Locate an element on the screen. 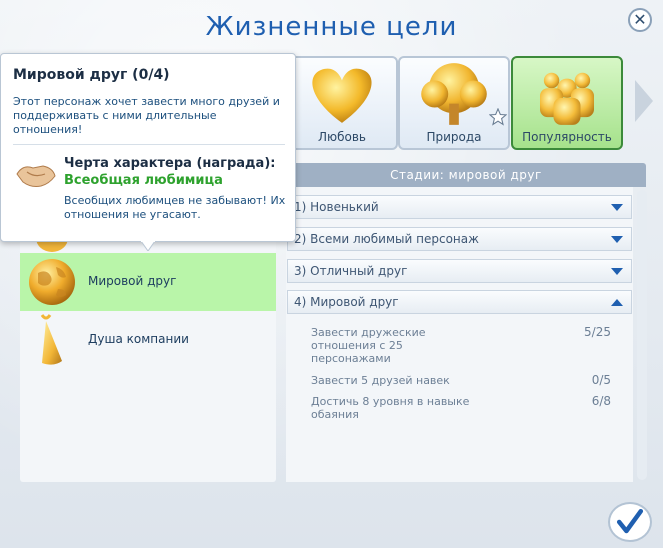 This screenshot has height=548, width=663. stages-header: Стадии: мировой друг is located at coordinates (466, 175).